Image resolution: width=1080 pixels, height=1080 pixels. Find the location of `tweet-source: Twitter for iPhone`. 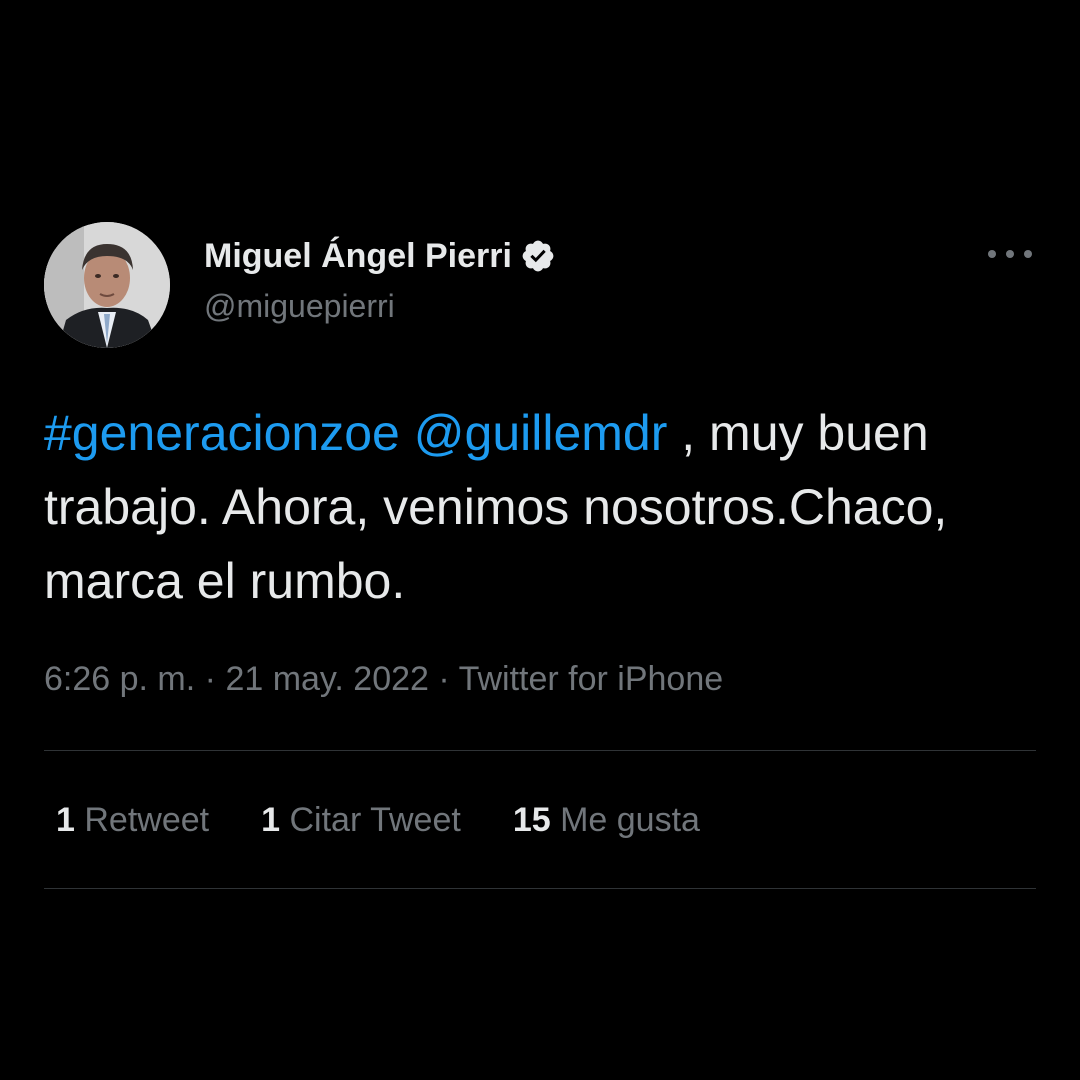

tweet-source: Twitter for iPhone is located at coordinates (591, 679).